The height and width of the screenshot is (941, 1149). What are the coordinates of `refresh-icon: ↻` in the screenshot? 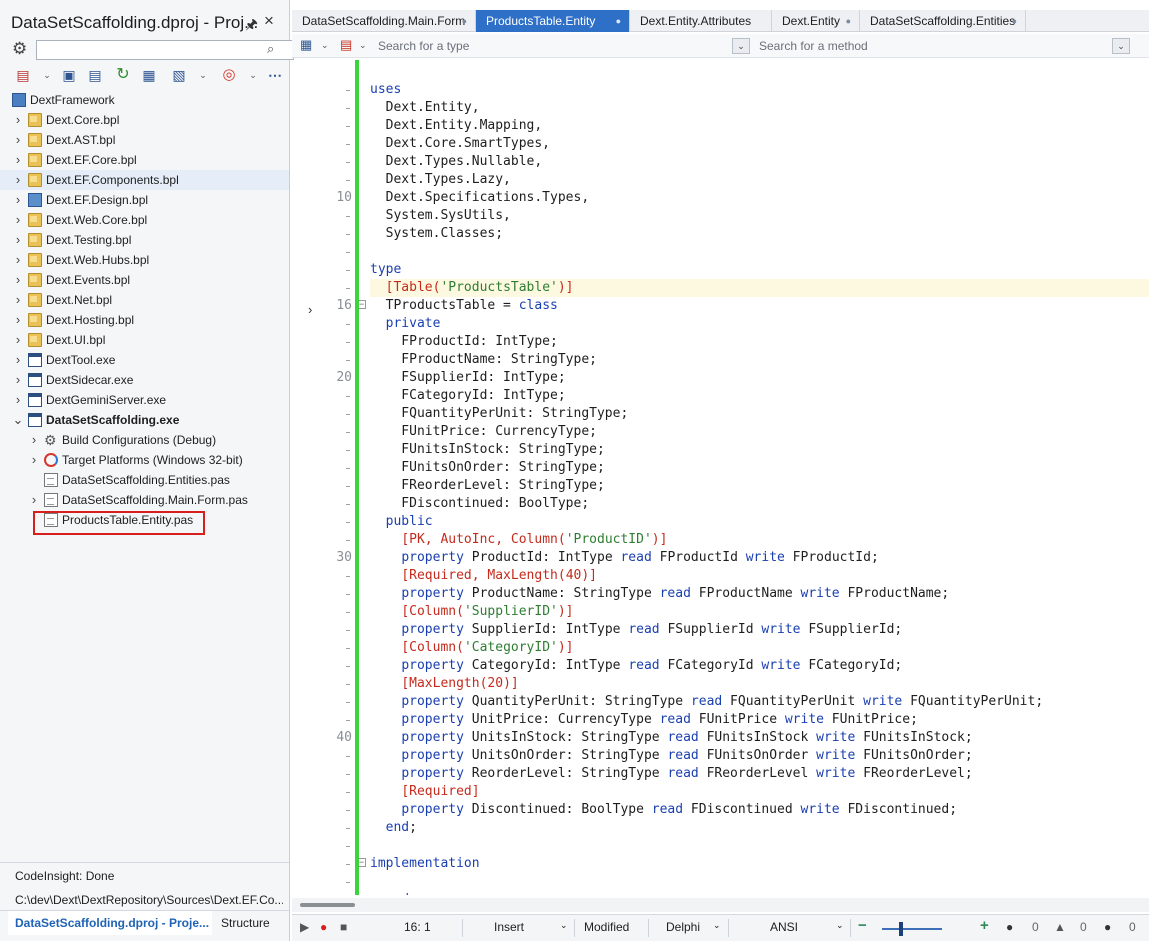 It's located at (123, 75).